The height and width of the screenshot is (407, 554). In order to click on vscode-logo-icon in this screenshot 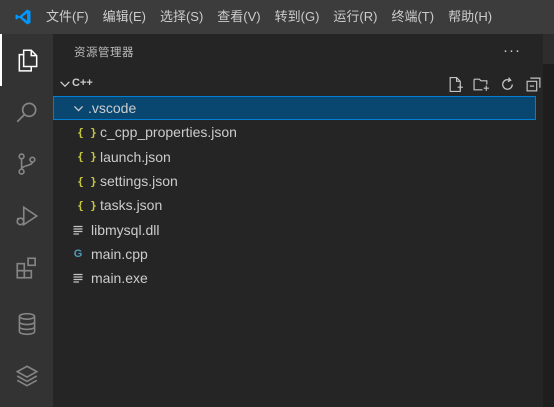, I will do `click(23, 17)`.